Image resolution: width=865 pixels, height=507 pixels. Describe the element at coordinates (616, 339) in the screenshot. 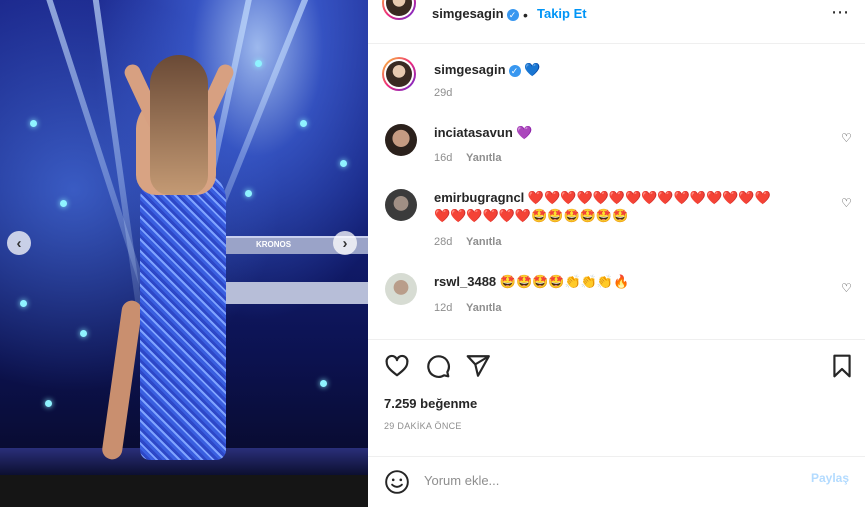

I see `divider` at that location.